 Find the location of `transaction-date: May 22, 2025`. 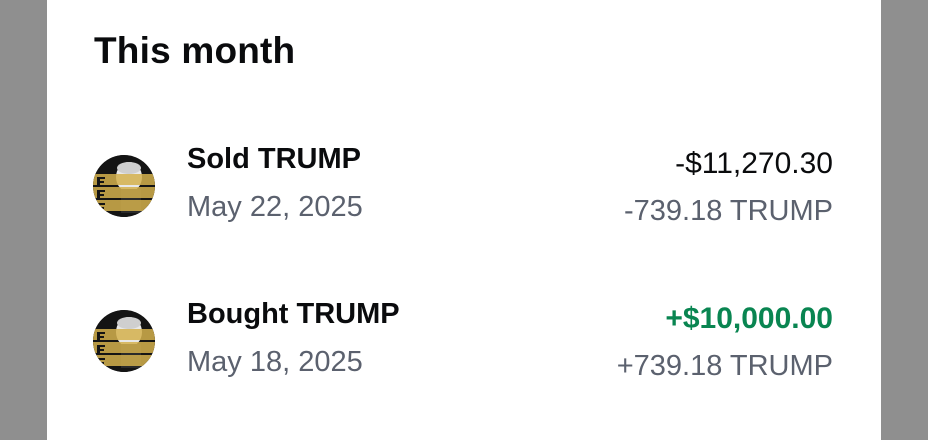

transaction-date: May 22, 2025 is located at coordinates (275, 207).